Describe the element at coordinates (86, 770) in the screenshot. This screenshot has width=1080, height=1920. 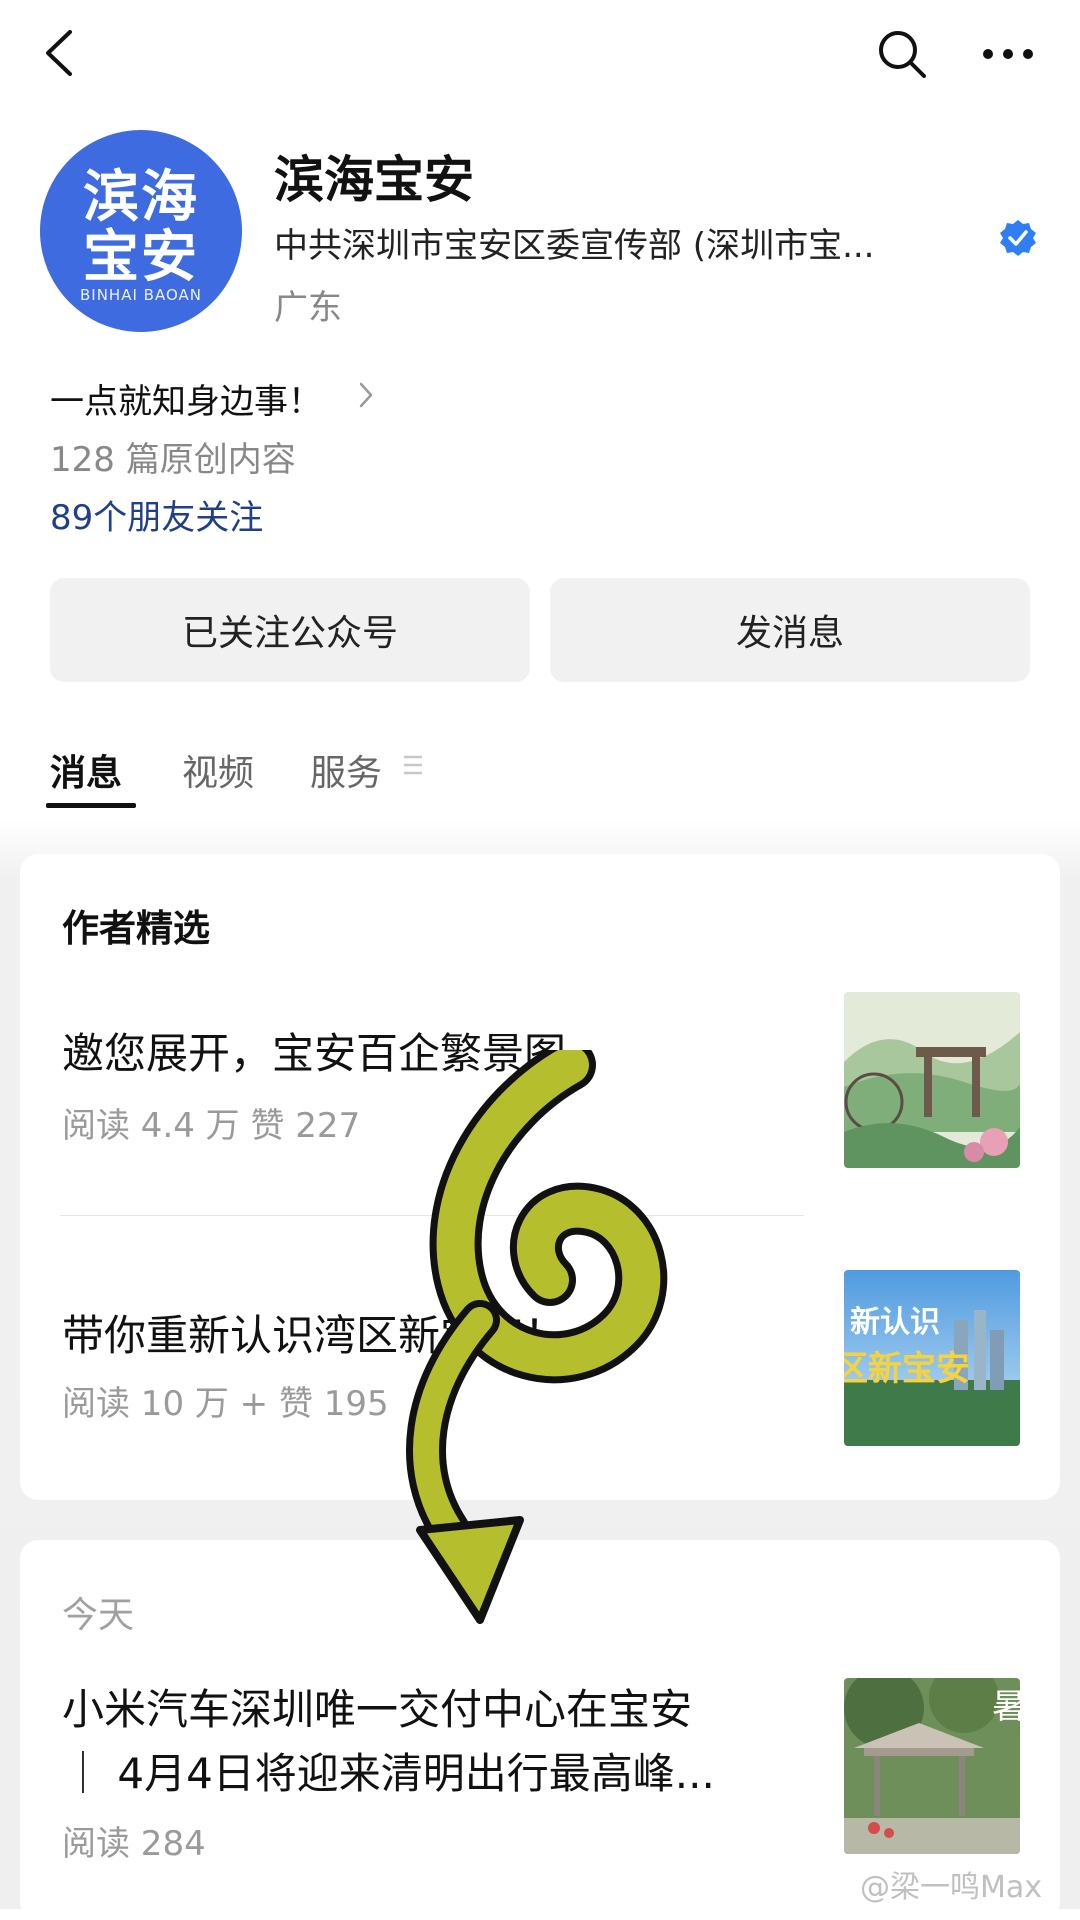
I see `tab-messages: 消息` at that location.